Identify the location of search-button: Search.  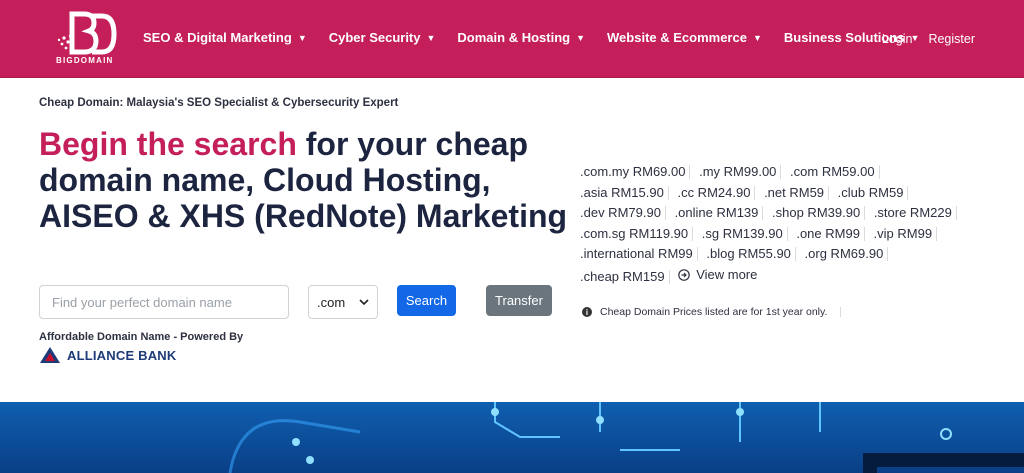
(426, 300).